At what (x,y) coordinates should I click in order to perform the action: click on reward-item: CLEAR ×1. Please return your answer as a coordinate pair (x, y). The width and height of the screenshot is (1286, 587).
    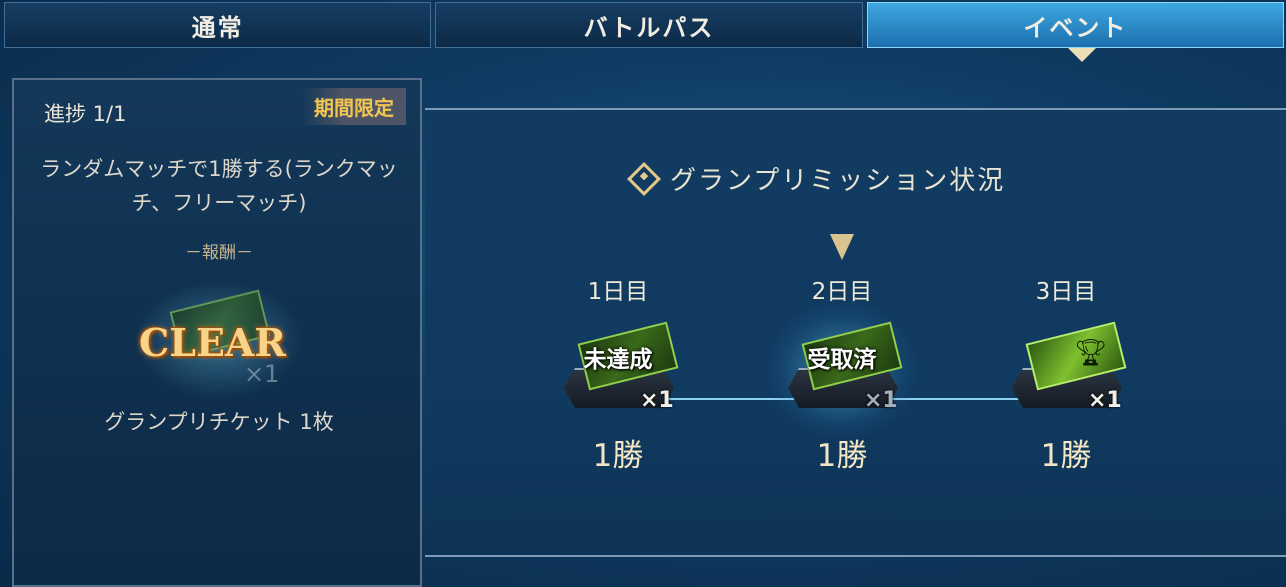
    Looking at the image, I should click on (219, 340).